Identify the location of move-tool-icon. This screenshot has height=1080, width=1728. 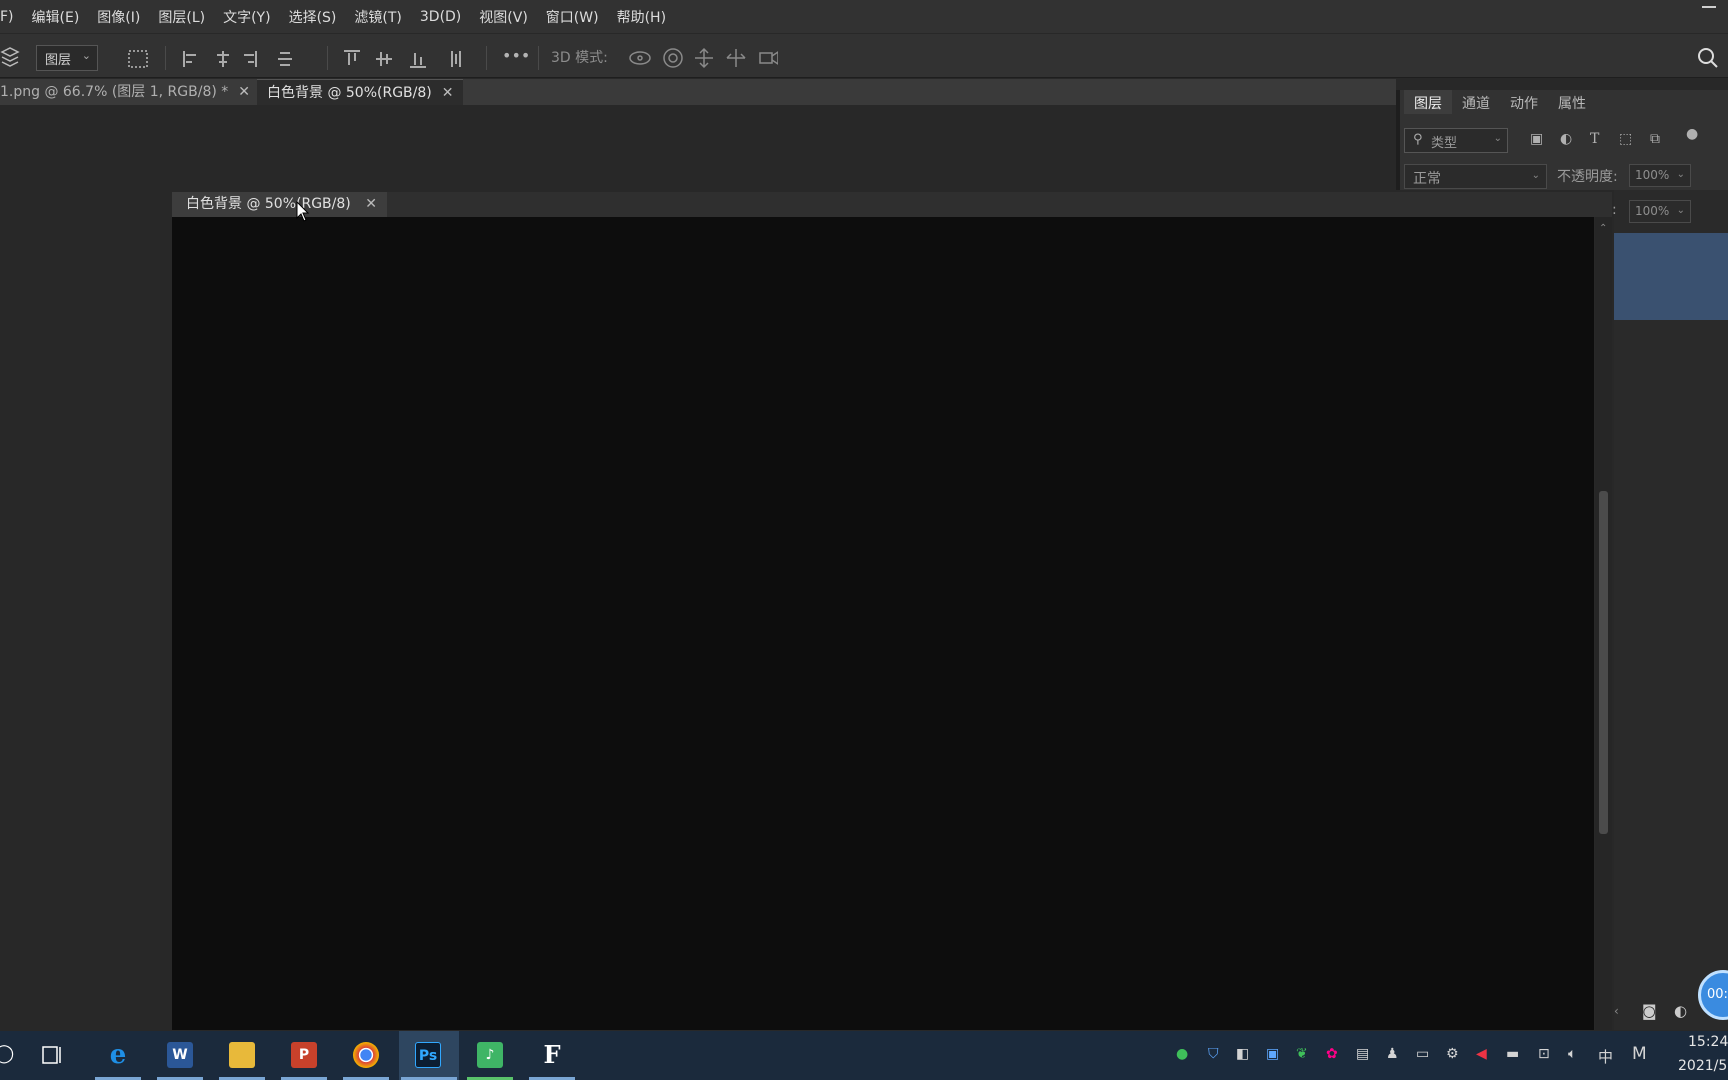
(10, 57).